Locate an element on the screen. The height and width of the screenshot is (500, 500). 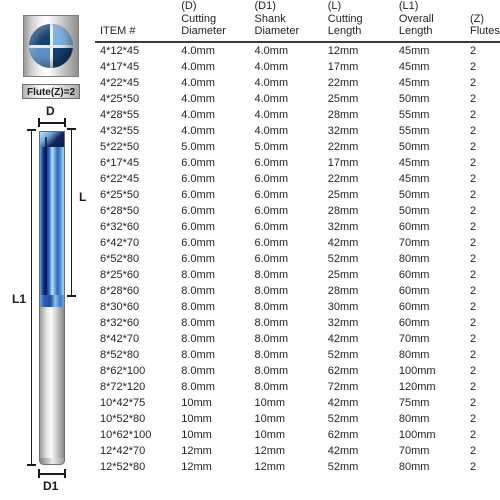
table-row: 12*52*80 12mm 12mm 52mm 80mm 2 is located at coordinates (297, 467).